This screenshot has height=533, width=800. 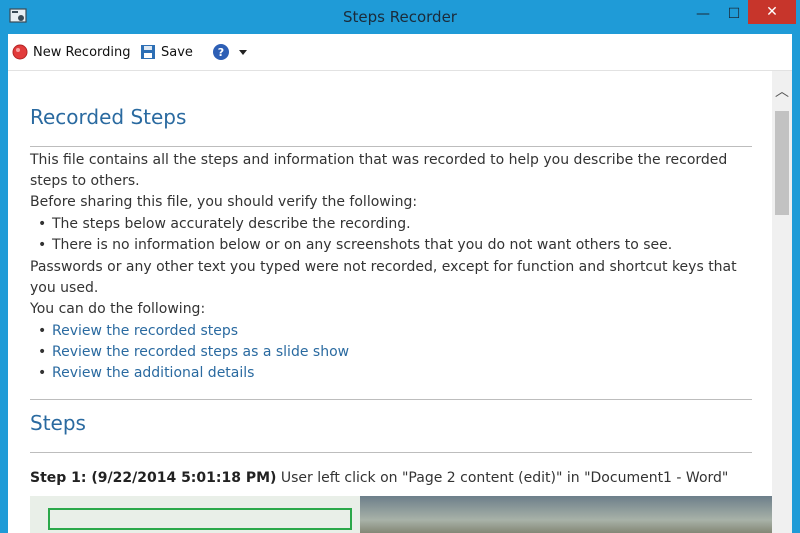 What do you see at coordinates (782, 92) in the screenshot?
I see `scroll-up-chevron-icon: ︿` at bounding box center [782, 92].